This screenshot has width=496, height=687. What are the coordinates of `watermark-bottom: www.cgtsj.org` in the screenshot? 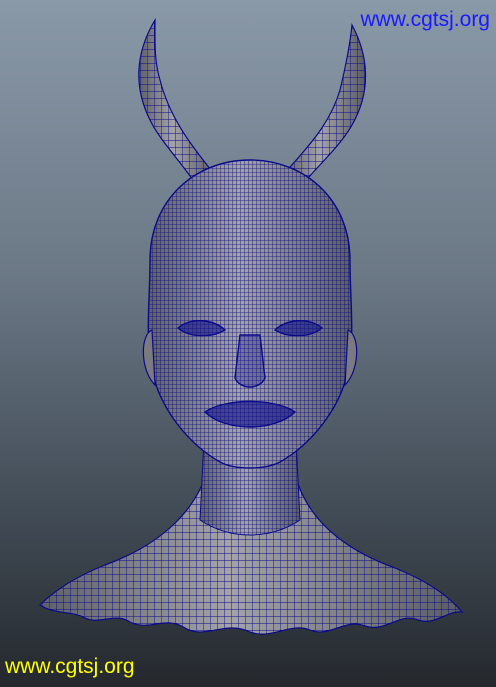 It's located at (70, 666).